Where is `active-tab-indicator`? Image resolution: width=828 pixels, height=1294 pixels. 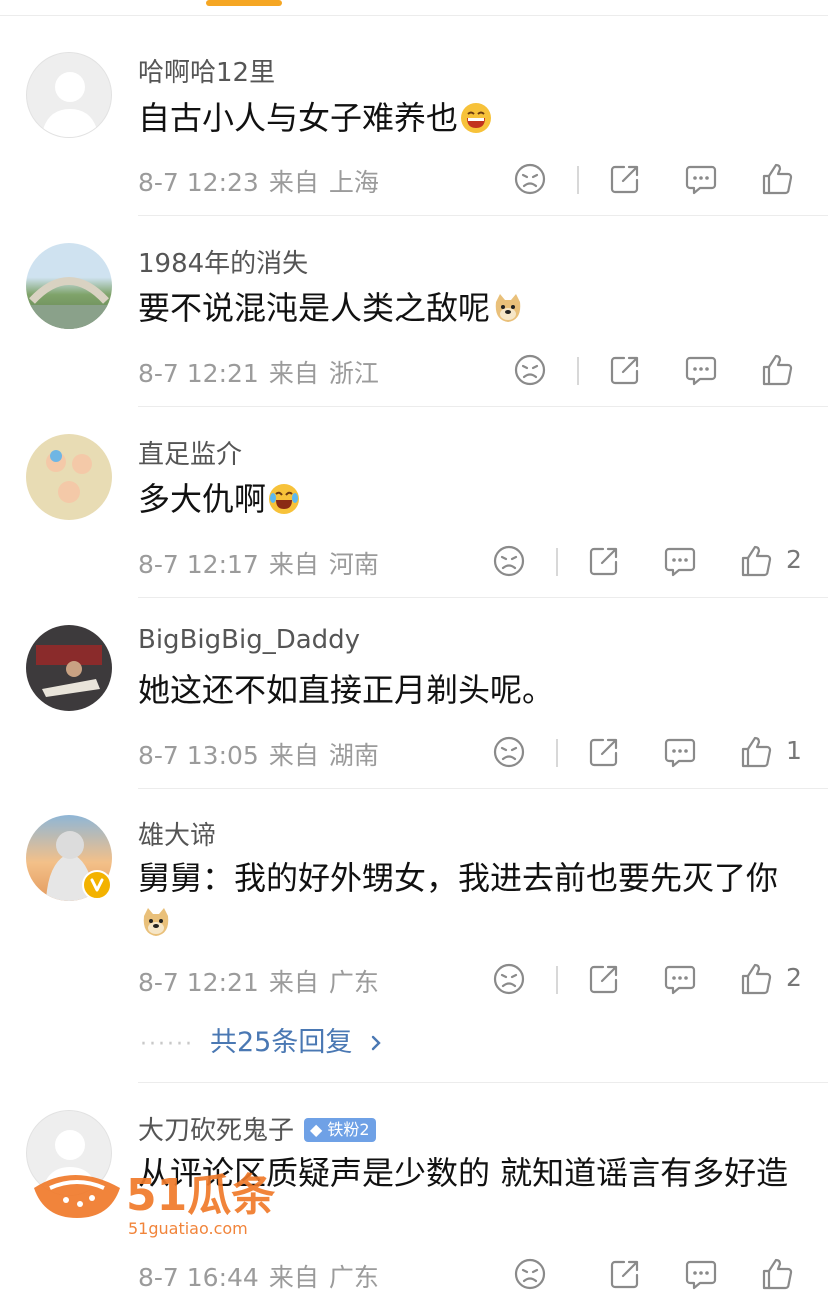 active-tab-indicator is located at coordinates (244, 3).